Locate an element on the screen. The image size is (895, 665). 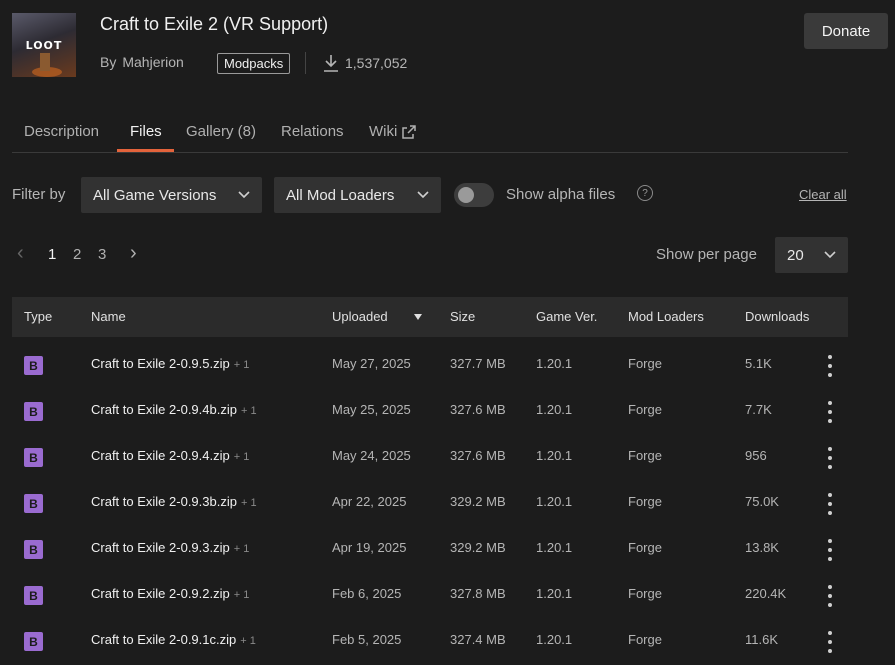
uploaded-date: May 25, 2025 is located at coordinates (371, 409).